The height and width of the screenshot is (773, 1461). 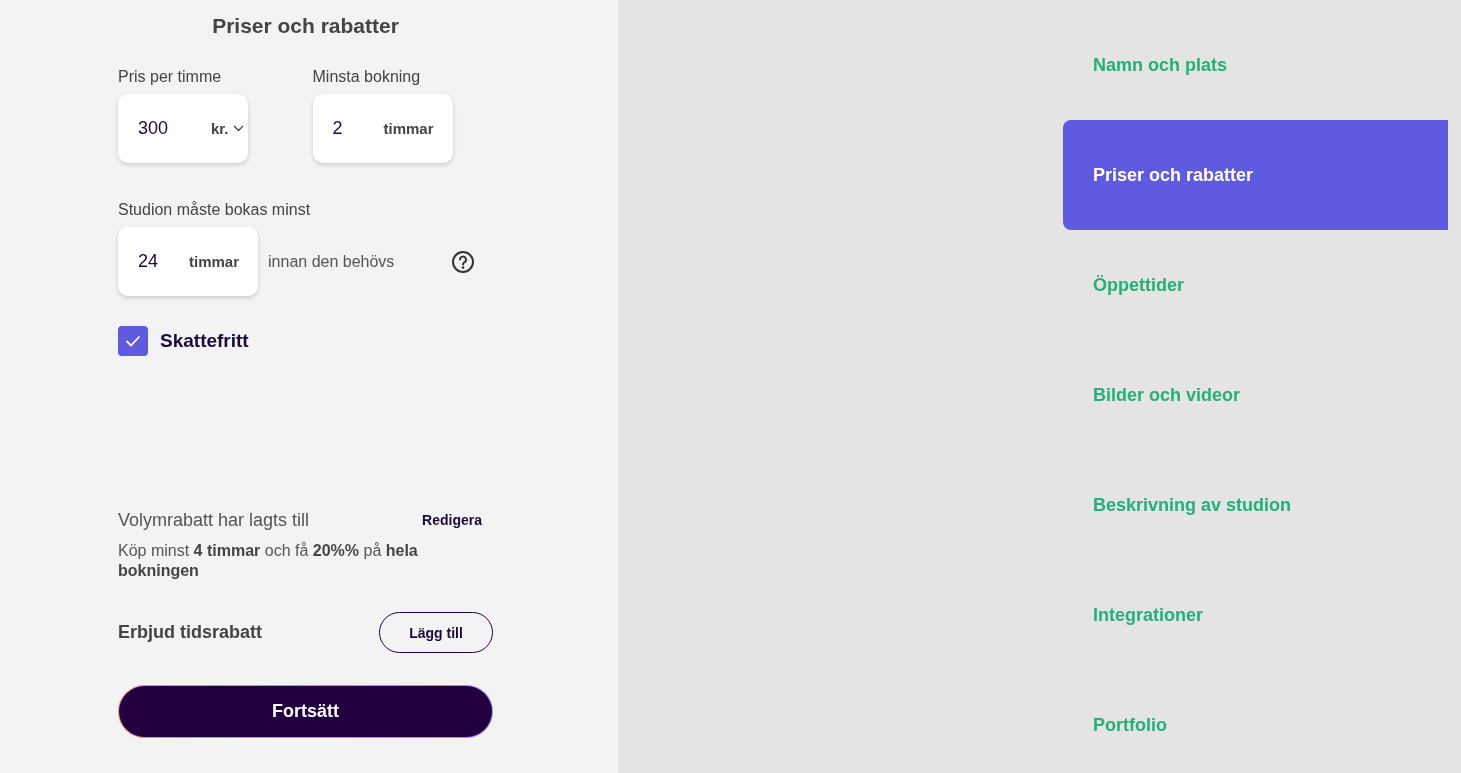 I want to click on form-title: Priser och rabatter, so click(x=305, y=26).